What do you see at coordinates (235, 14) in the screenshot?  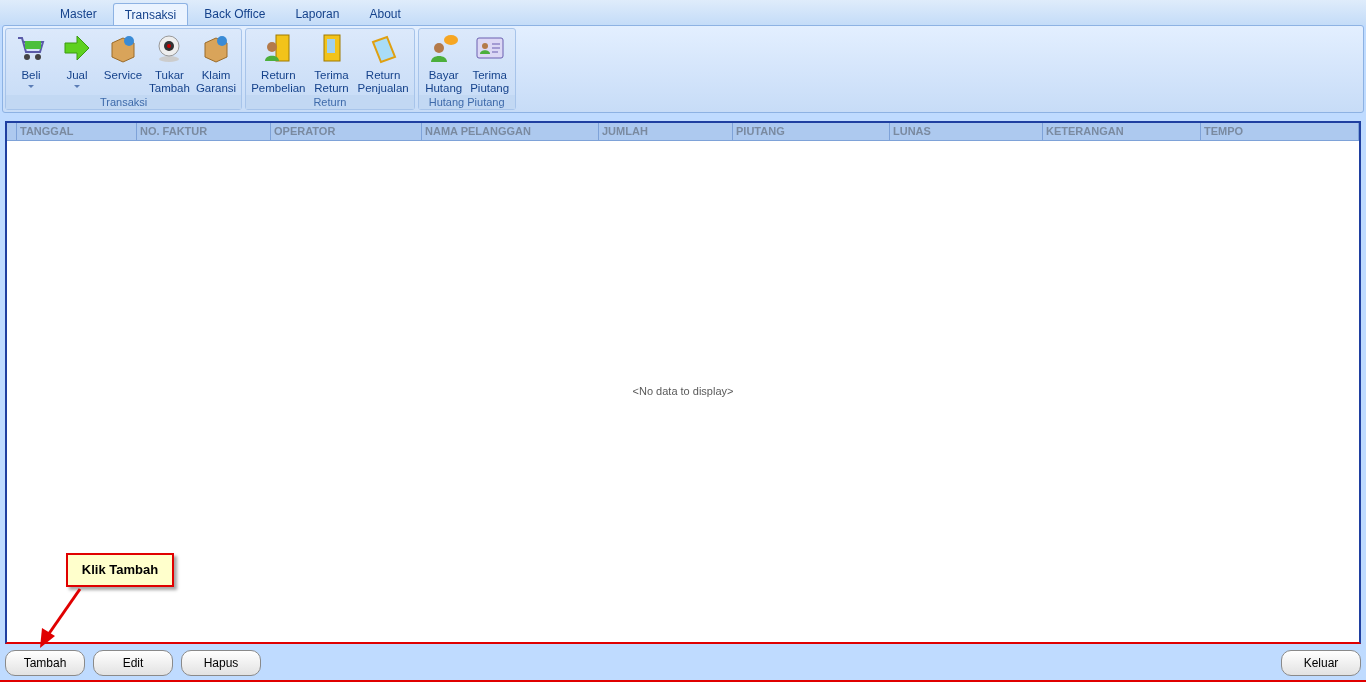 I see `menu-tab: Back Office` at bounding box center [235, 14].